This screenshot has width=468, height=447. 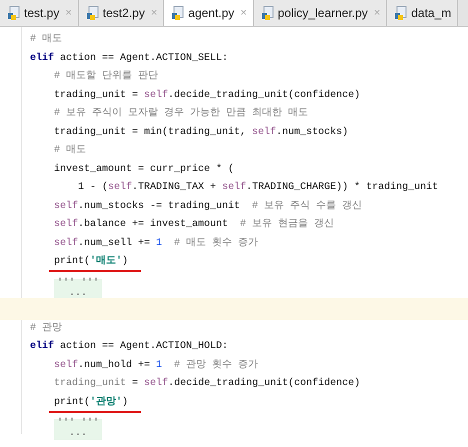 What do you see at coordinates (201, 133) in the screenshot?
I see `code-line: trading_unit = min(trading_unit, self.num_stocks)` at bounding box center [201, 133].